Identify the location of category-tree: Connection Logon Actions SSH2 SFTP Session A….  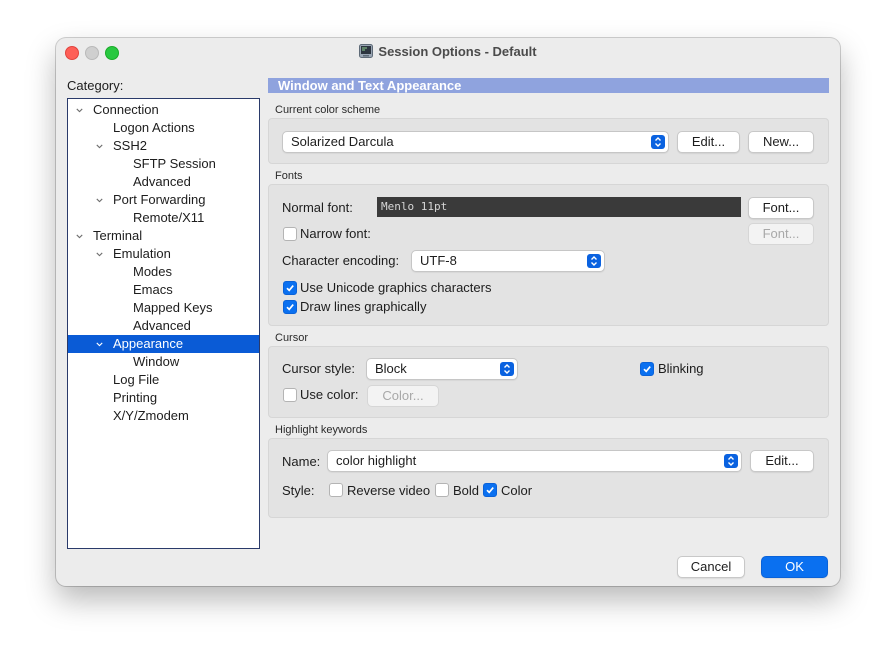
(163, 323).